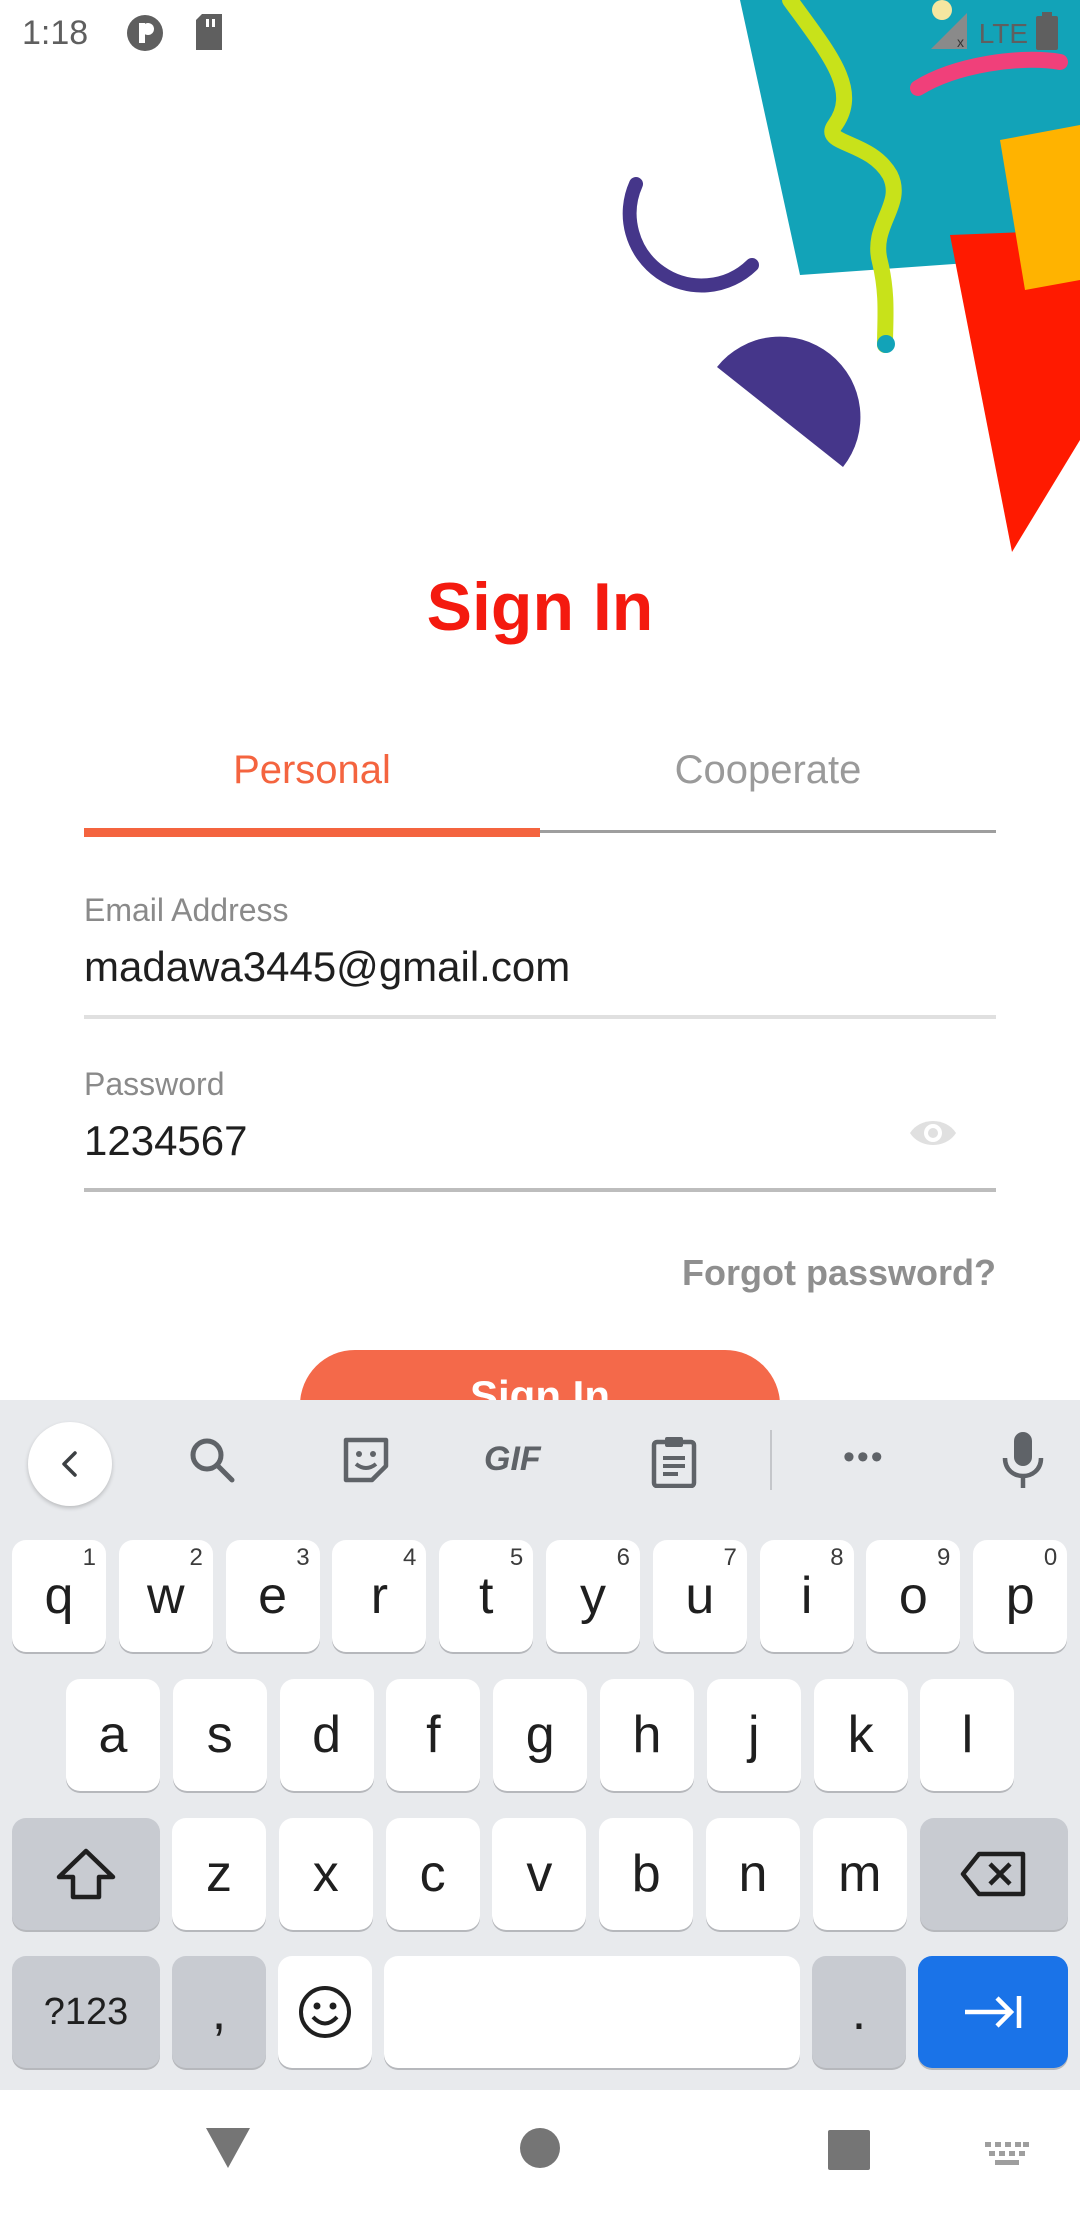 The width and height of the screenshot is (1080, 2220). Describe the element at coordinates (1050, 1557) in the screenshot. I see `key-hint: 0` at that location.